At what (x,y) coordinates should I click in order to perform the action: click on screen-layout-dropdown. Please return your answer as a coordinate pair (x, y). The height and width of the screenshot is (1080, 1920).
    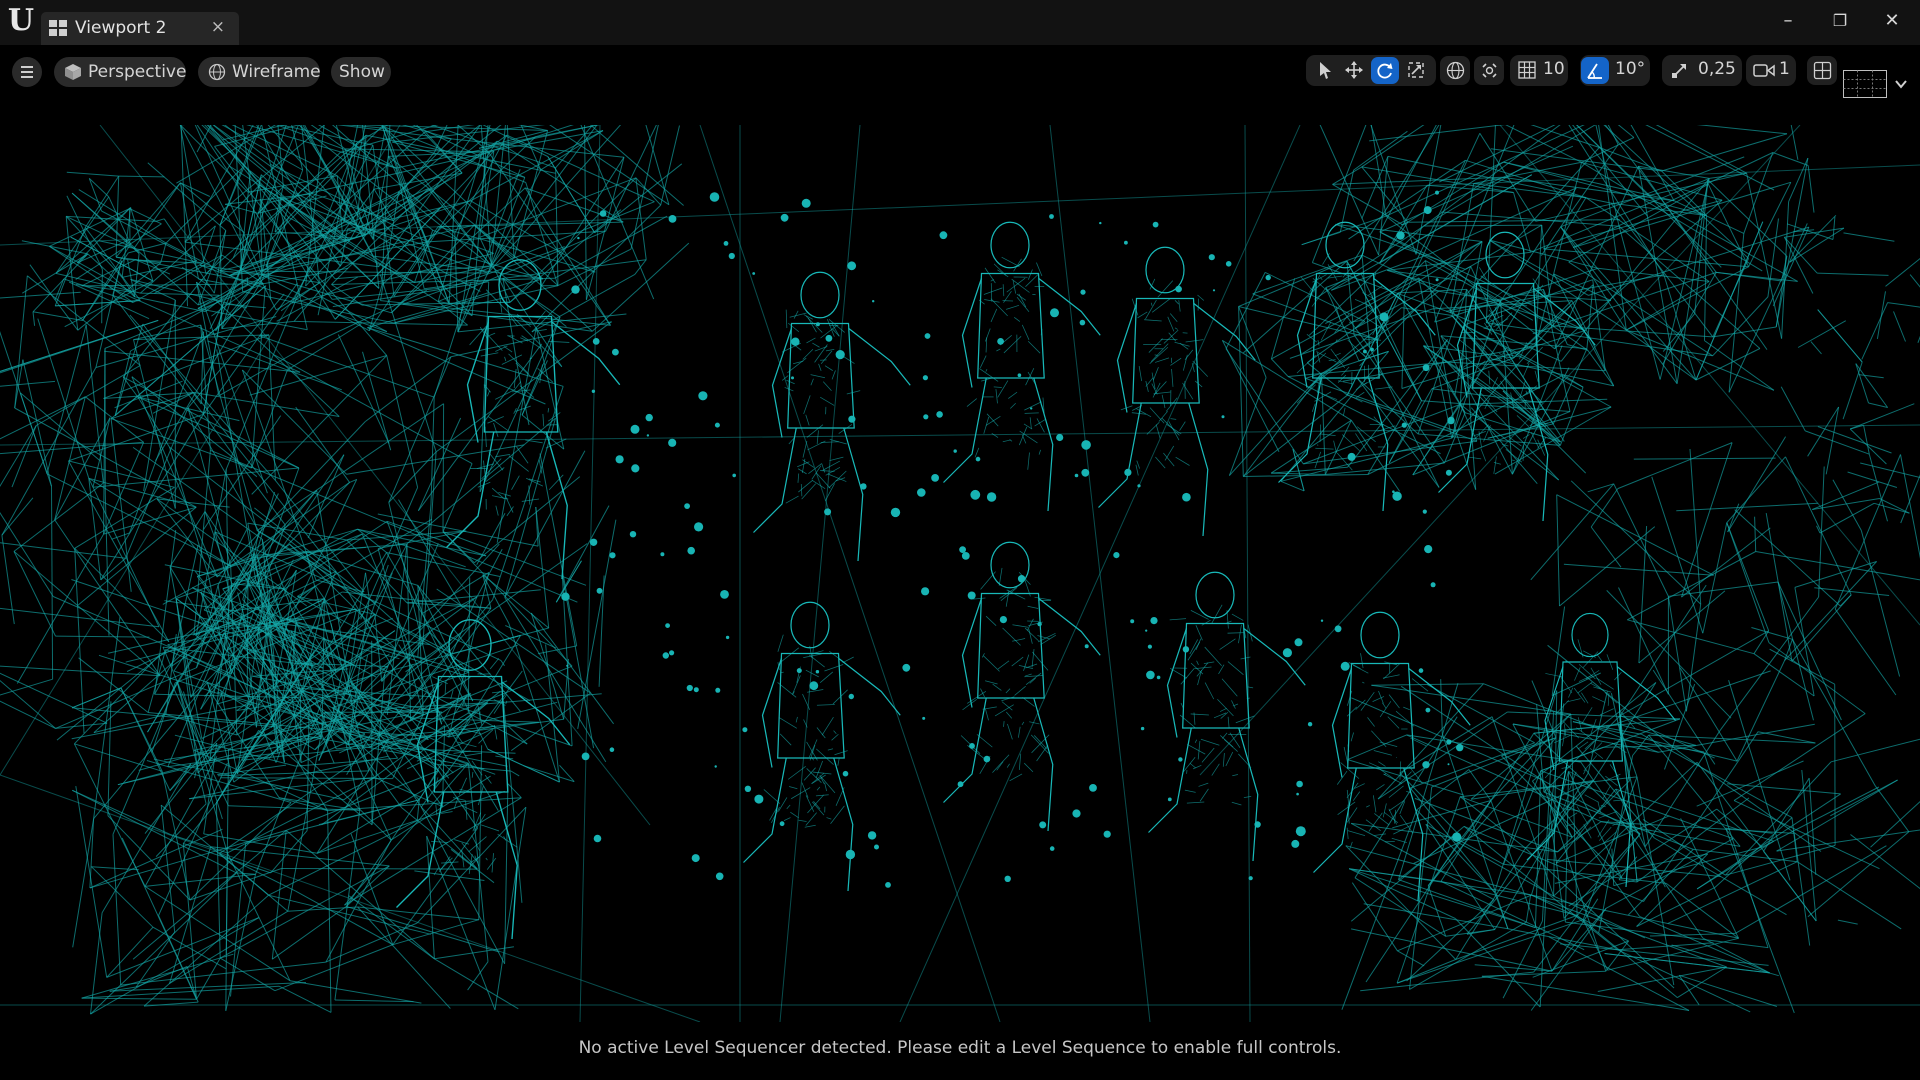
    Looking at the image, I should click on (1901, 84).